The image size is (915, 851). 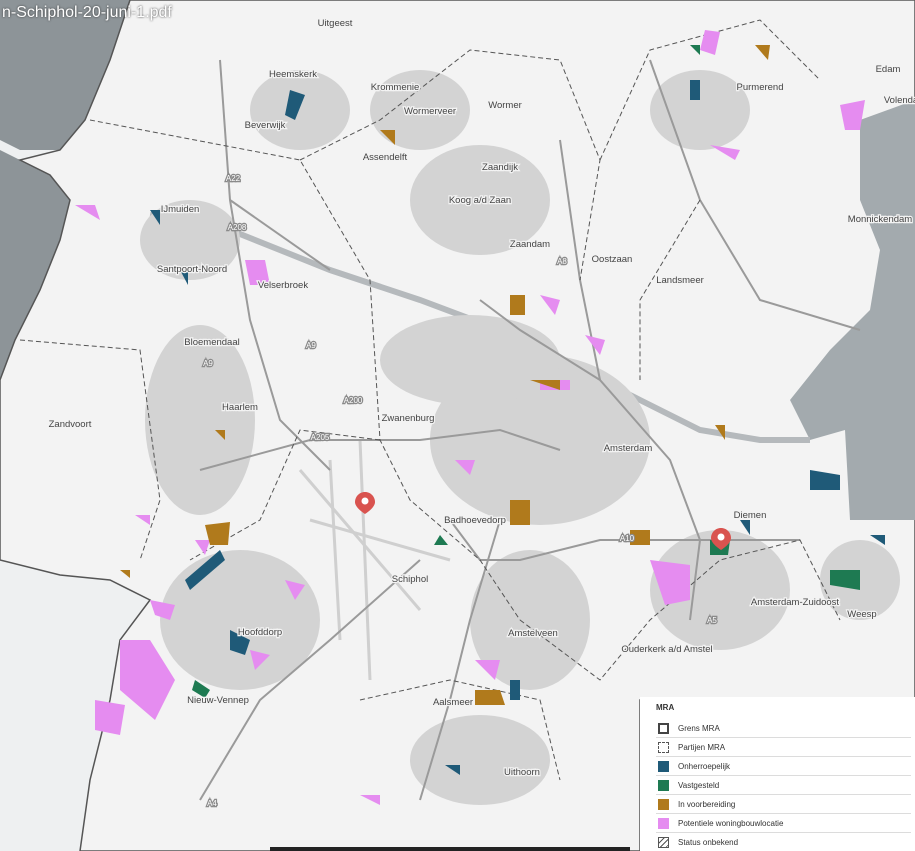 What do you see at coordinates (218, 700) in the screenshot?
I see `place-label: Nieuw-Vennep` at bounding box center [218, 700].